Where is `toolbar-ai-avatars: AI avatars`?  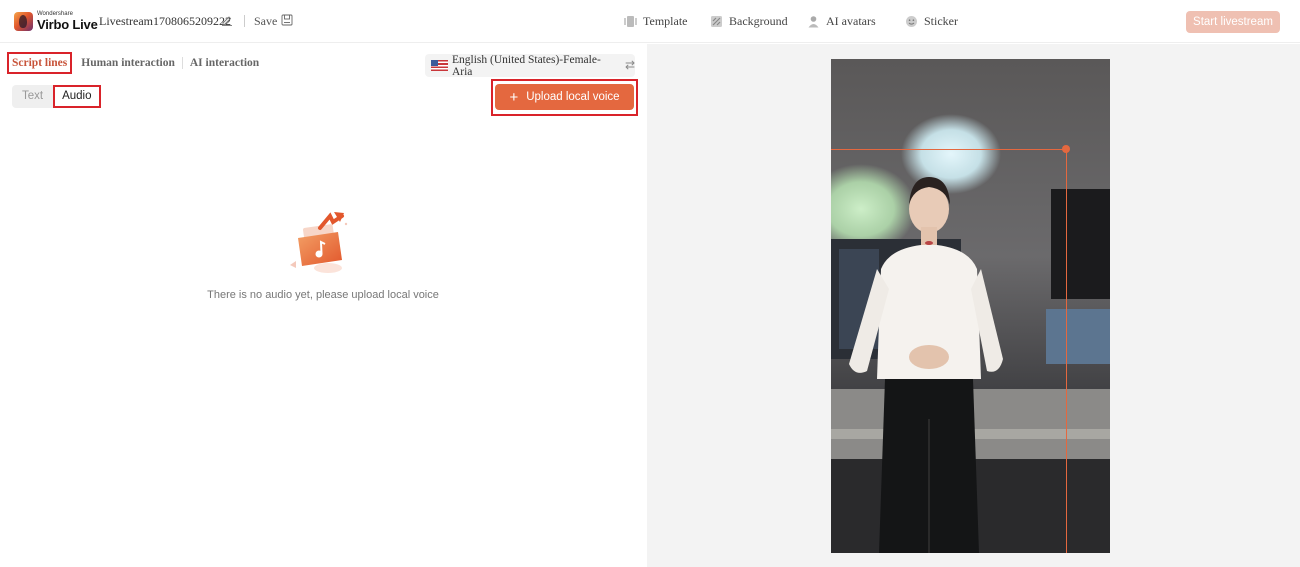
toolbar-ai-avatars: AI avatars is located at coordinates (841, 21).